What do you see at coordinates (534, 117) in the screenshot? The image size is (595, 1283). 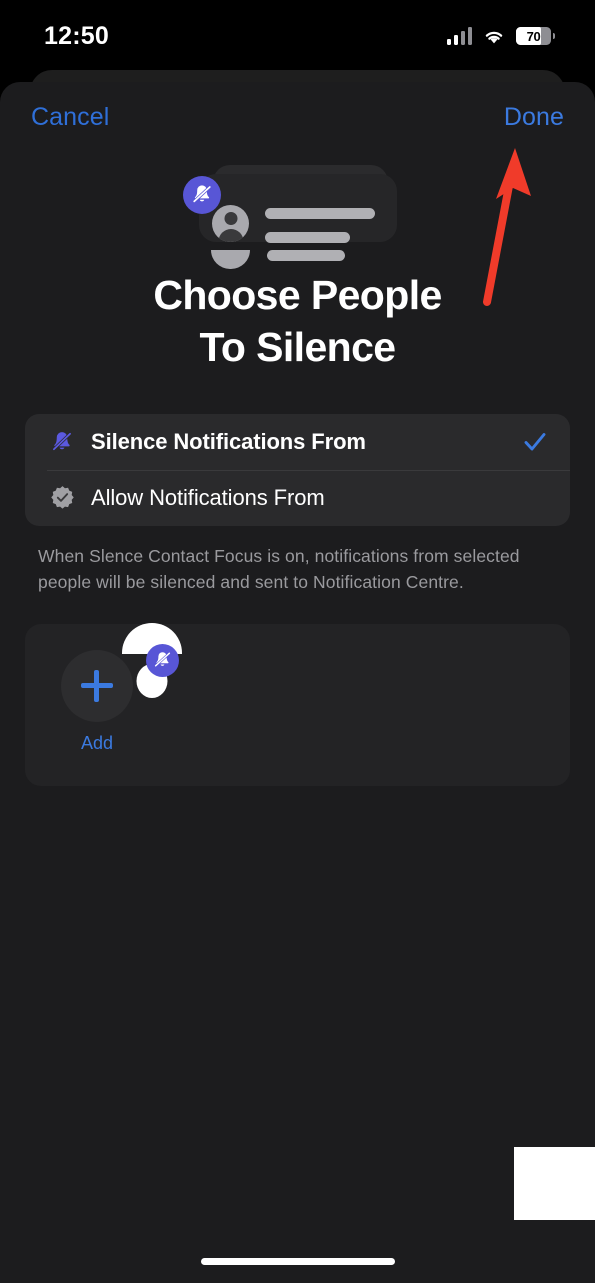 I see `done-button: Done` at bounding box center [534, 117].